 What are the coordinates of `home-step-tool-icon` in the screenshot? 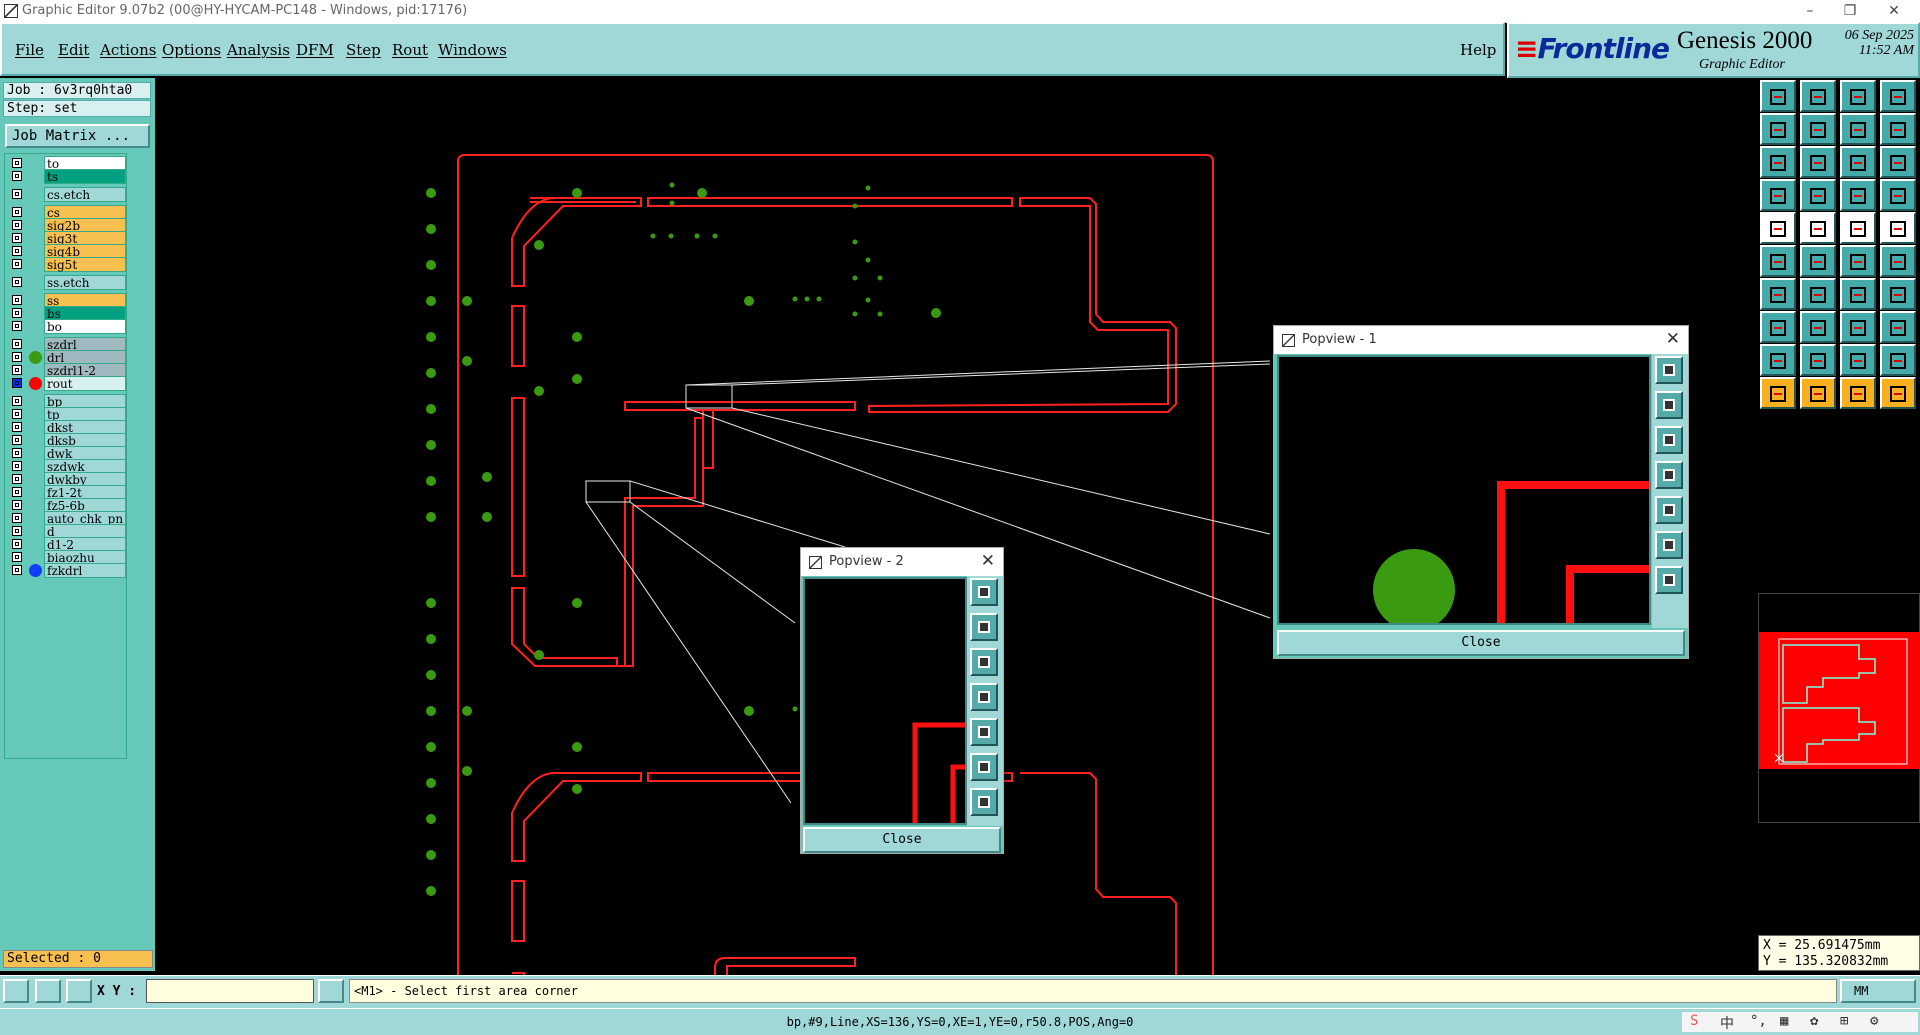 It's located at (1858, 96).